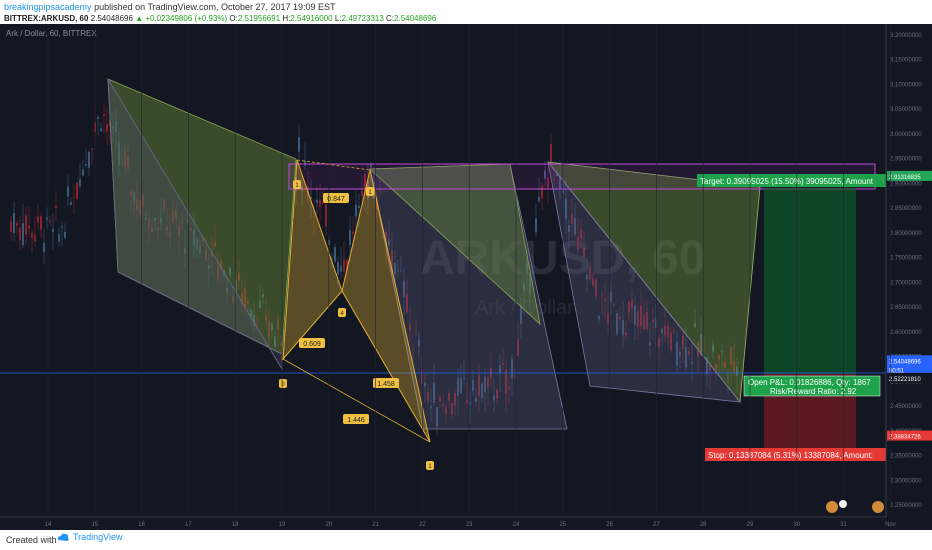 This screenshot has height=550, width=932. Describe the element at coordinates (311, 18) in the screenshot. I see `high-value: 2.54916000` at that location.